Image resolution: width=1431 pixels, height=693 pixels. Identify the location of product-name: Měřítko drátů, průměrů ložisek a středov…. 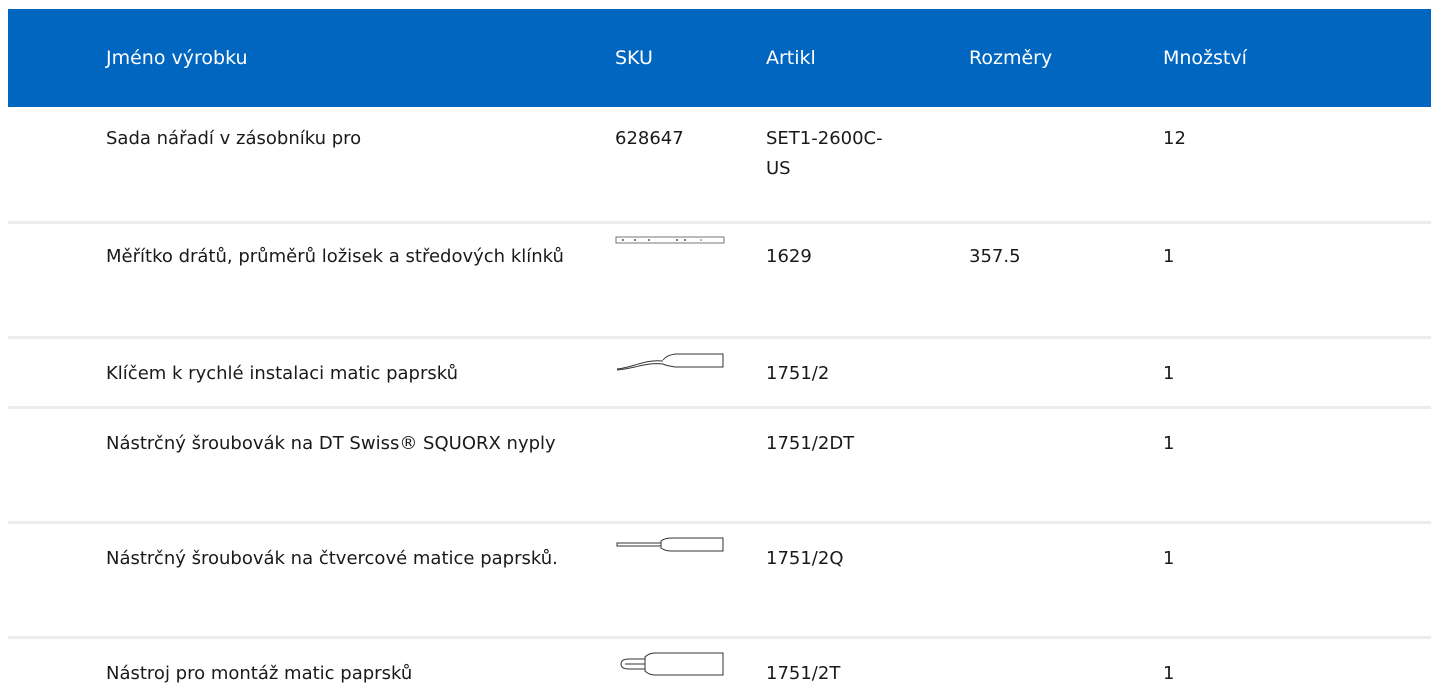
(311, 280).